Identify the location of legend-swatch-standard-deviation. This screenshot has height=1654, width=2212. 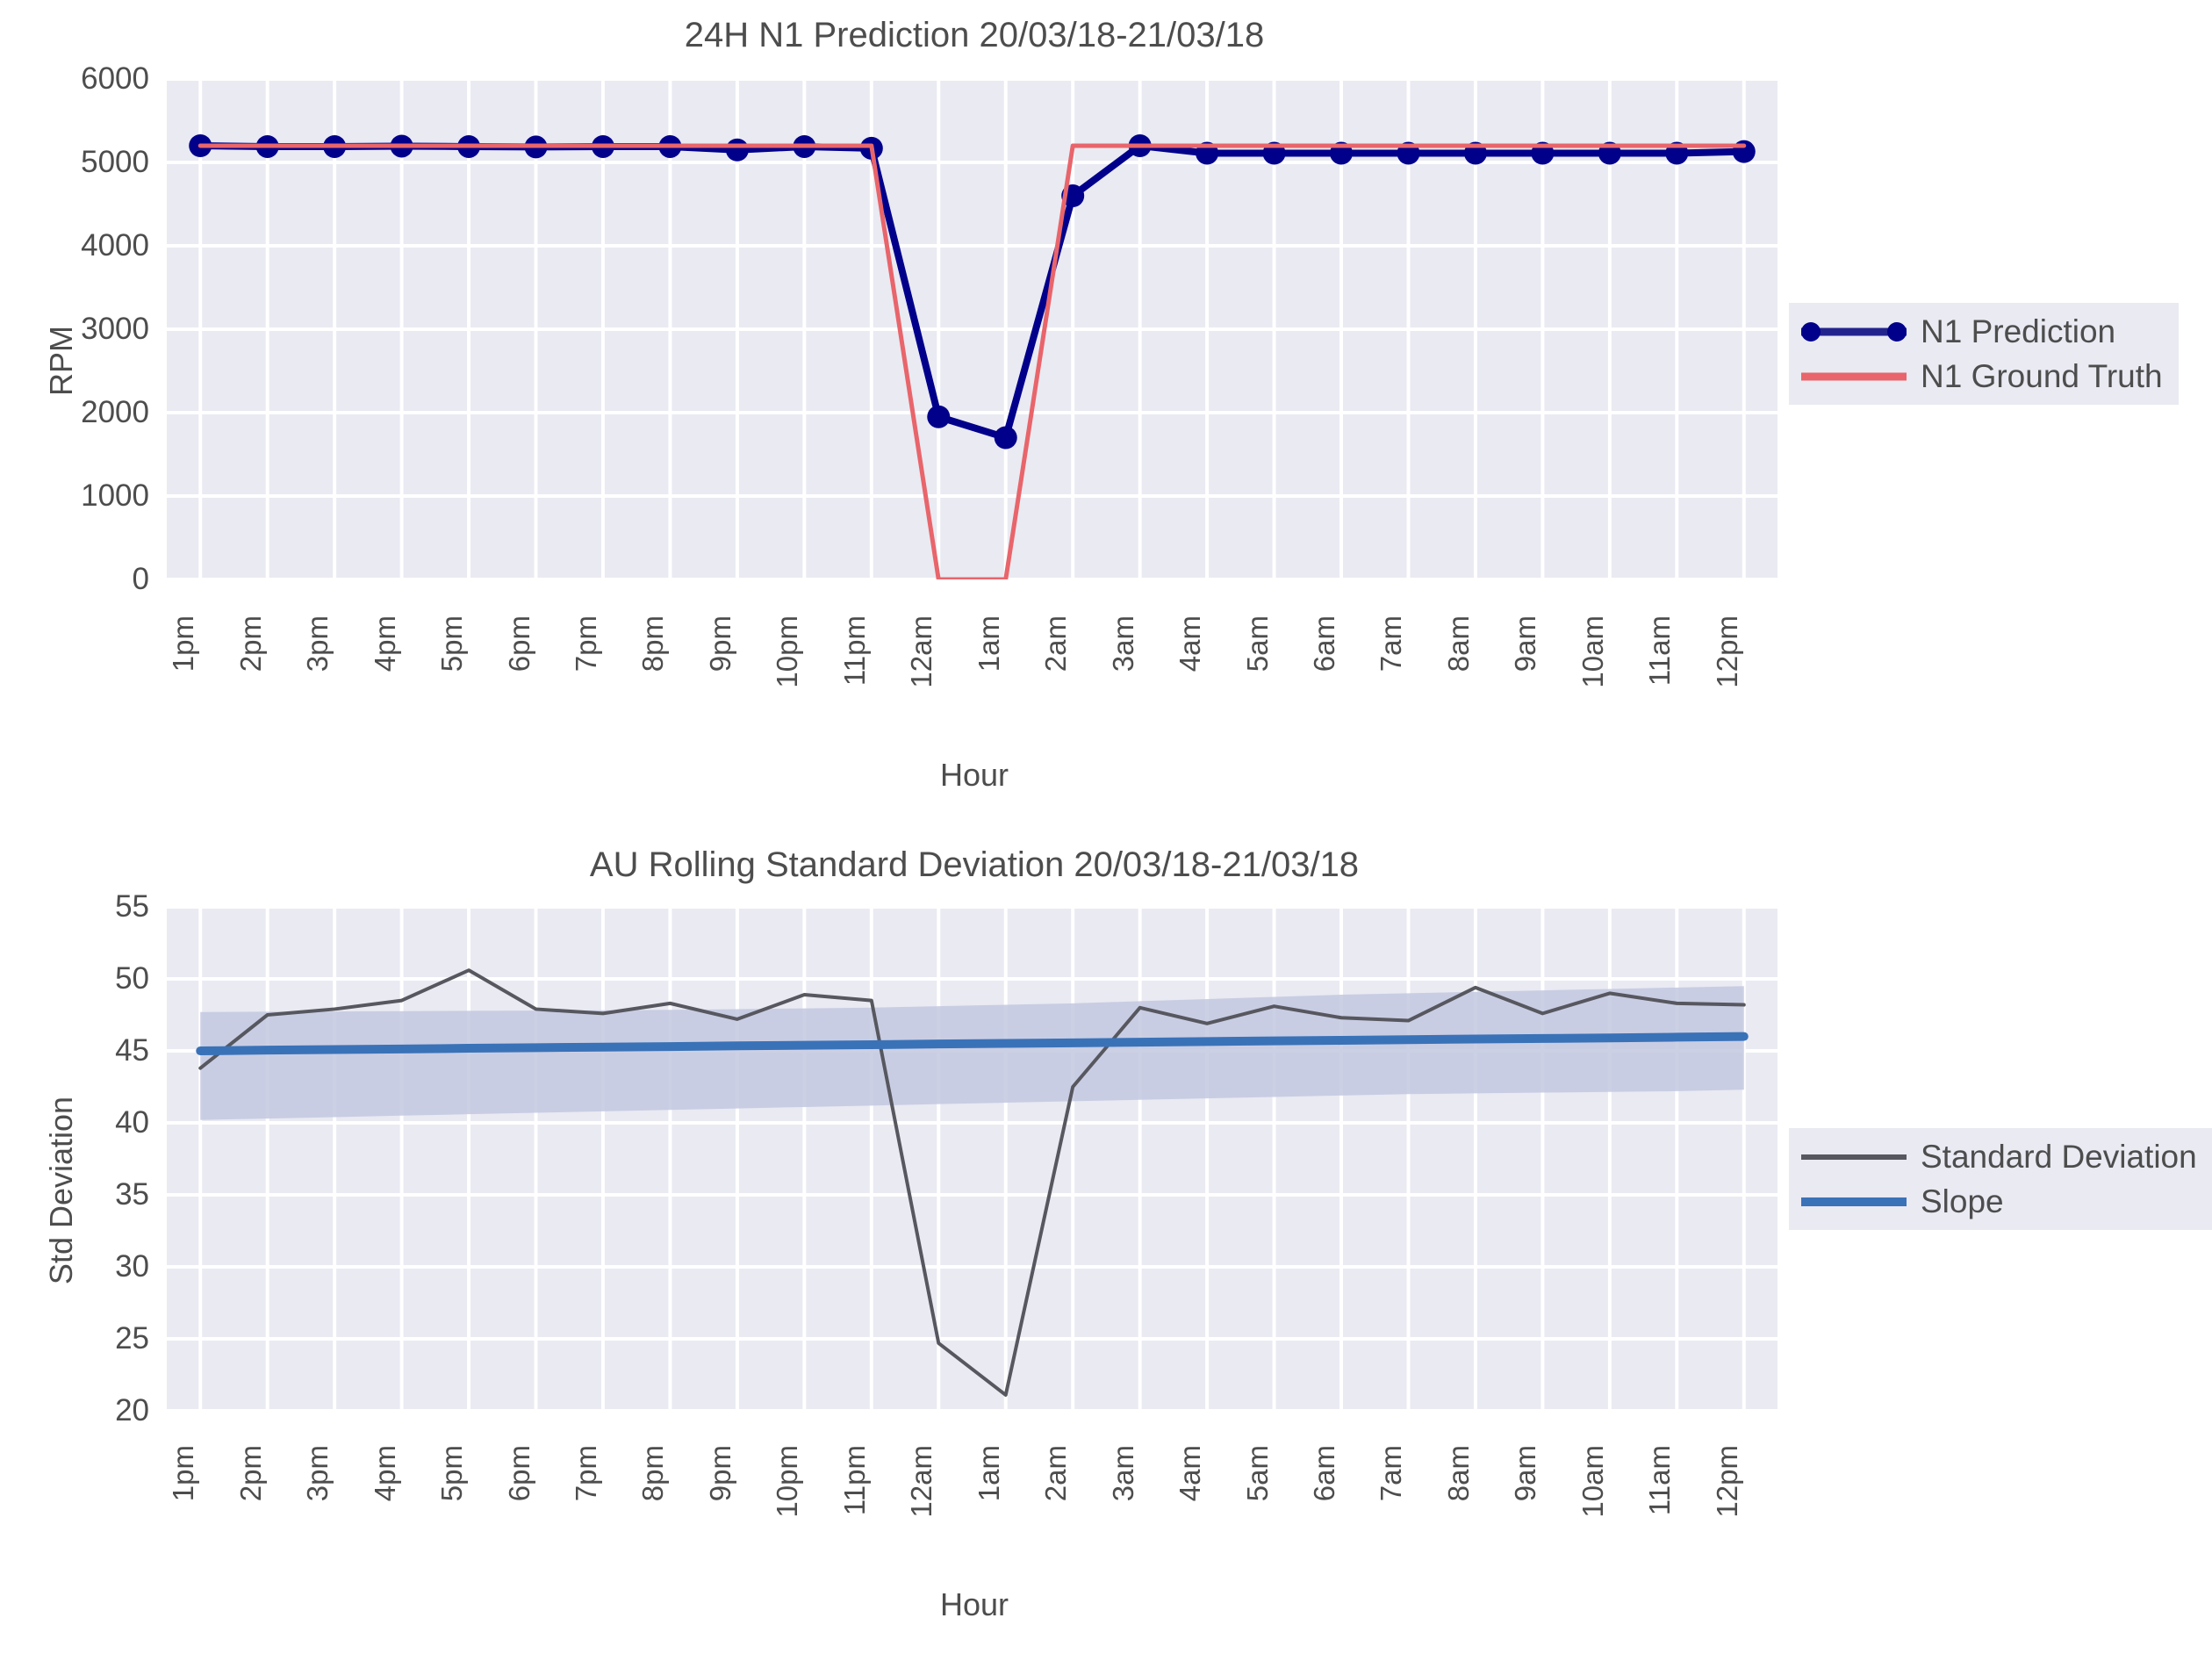
(1854, 1157).